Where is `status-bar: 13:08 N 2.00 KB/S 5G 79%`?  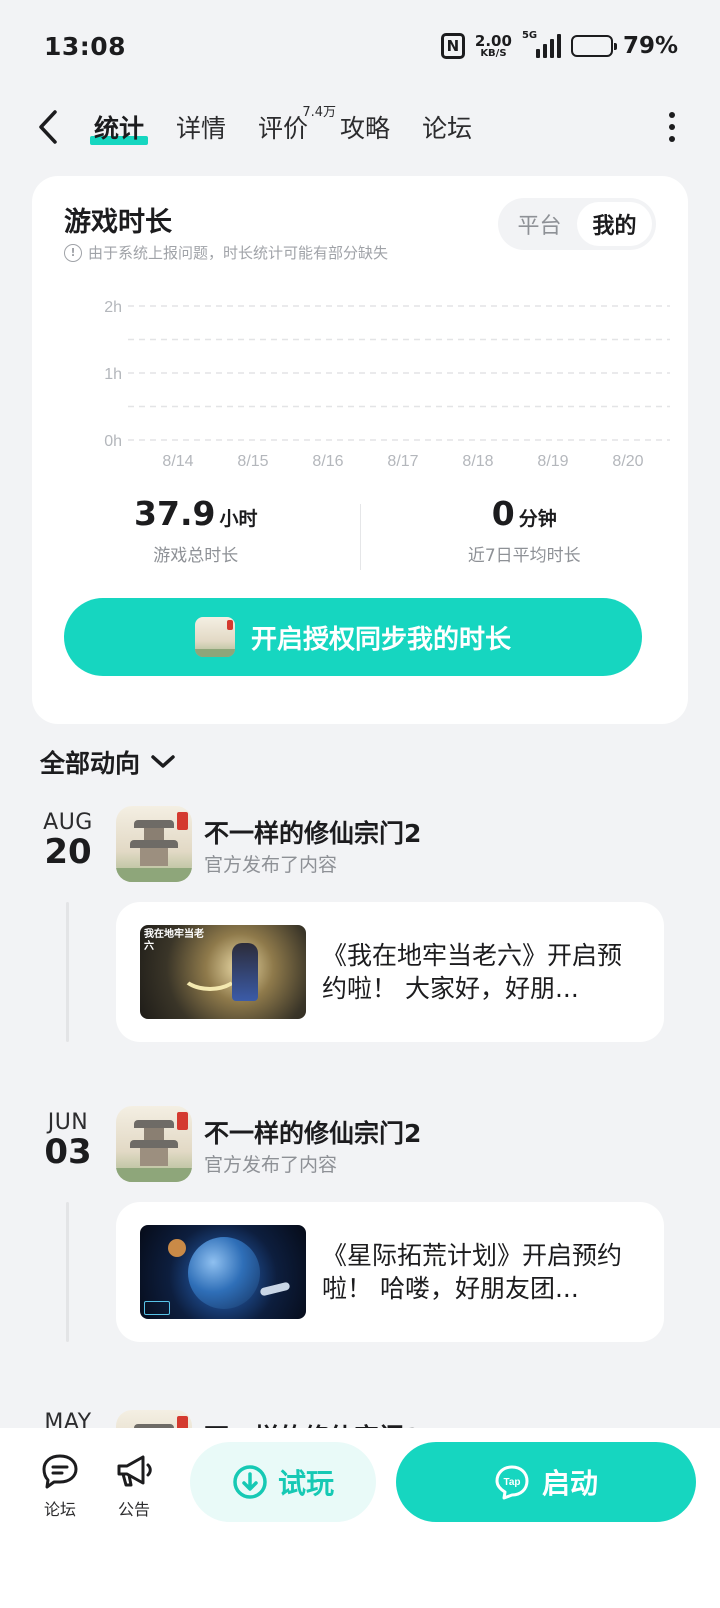
status-bar: 13:08 N 2.00 KB/S 5G 79% is located at coordinates (360, 46).